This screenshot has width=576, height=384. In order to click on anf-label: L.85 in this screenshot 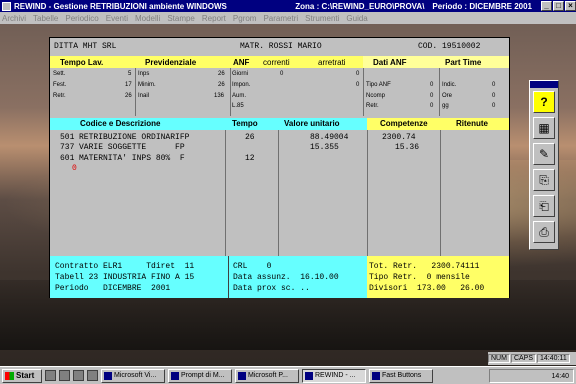, I will do `click(238, 106)`.